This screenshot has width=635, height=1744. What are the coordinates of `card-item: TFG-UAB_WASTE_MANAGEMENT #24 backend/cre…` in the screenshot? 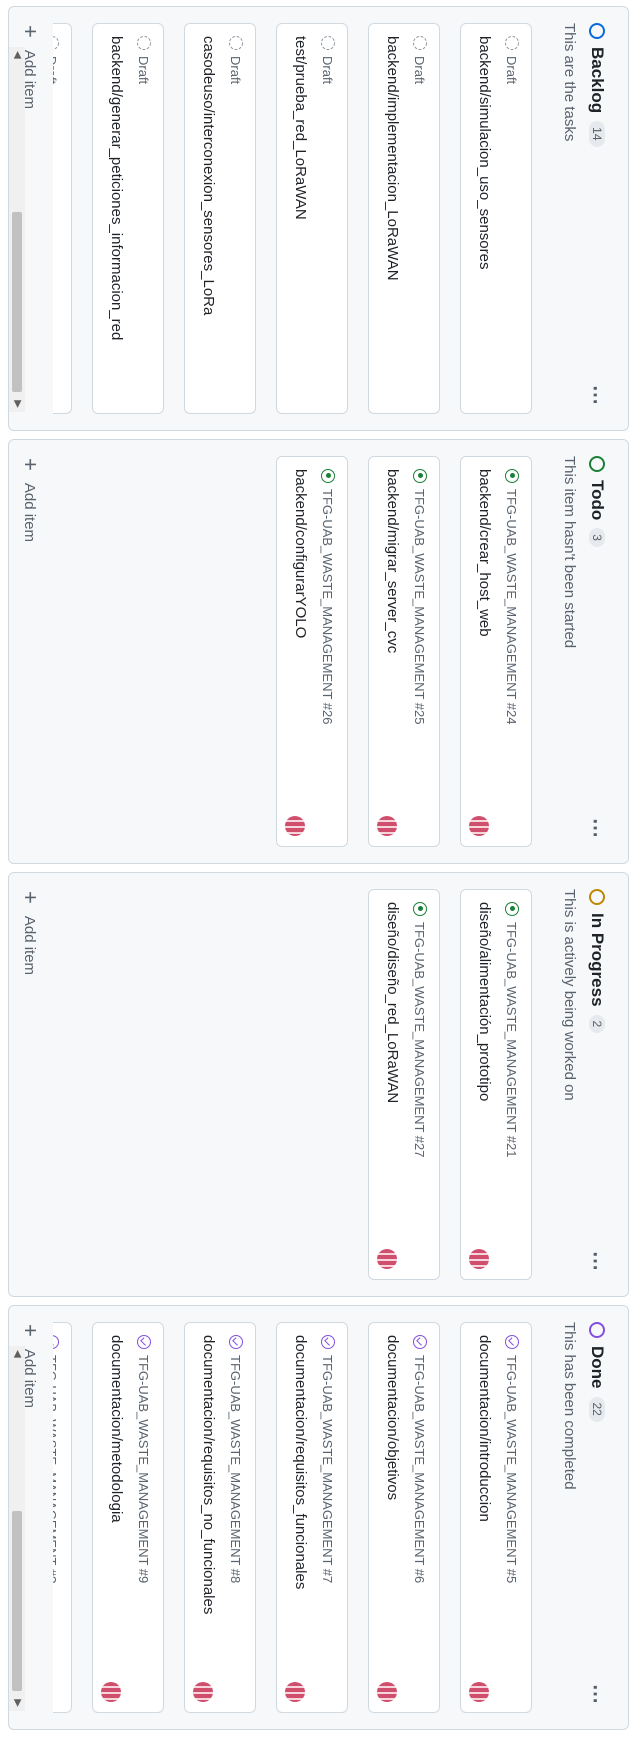 It's located at (496, 651).